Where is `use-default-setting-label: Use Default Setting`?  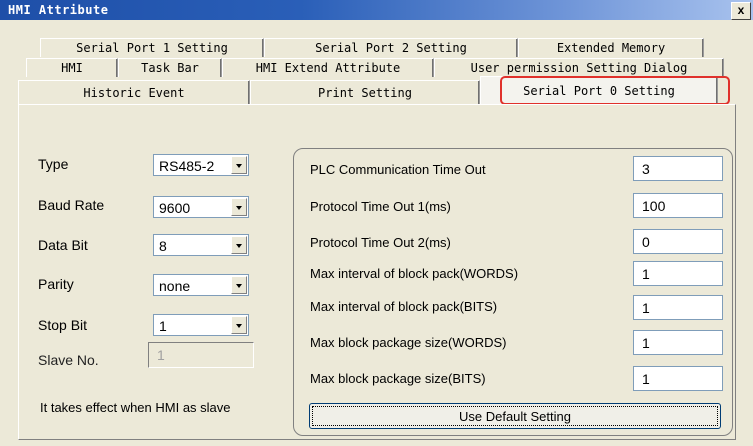
use-default-setting-label: Use Default Setting is located at coordinates (514, 416).